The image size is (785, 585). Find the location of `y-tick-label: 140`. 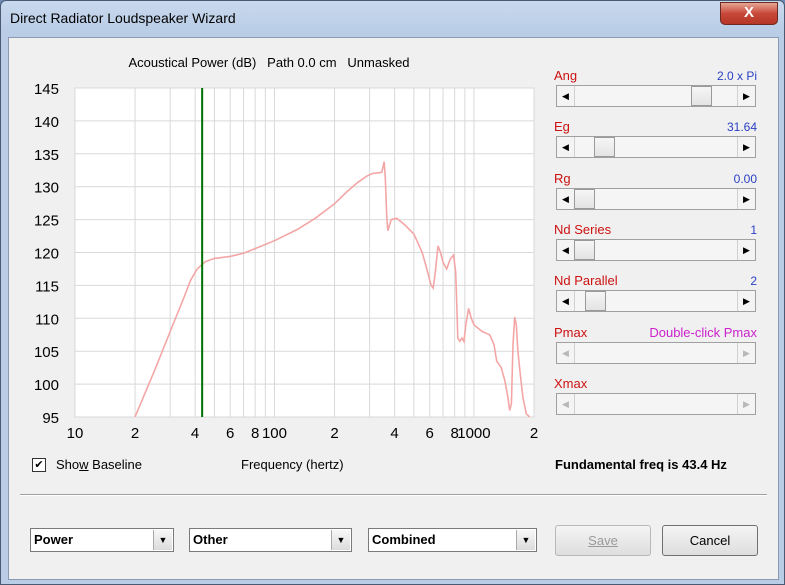

y-tick-label: 140 is located at coordinates (46, 122).